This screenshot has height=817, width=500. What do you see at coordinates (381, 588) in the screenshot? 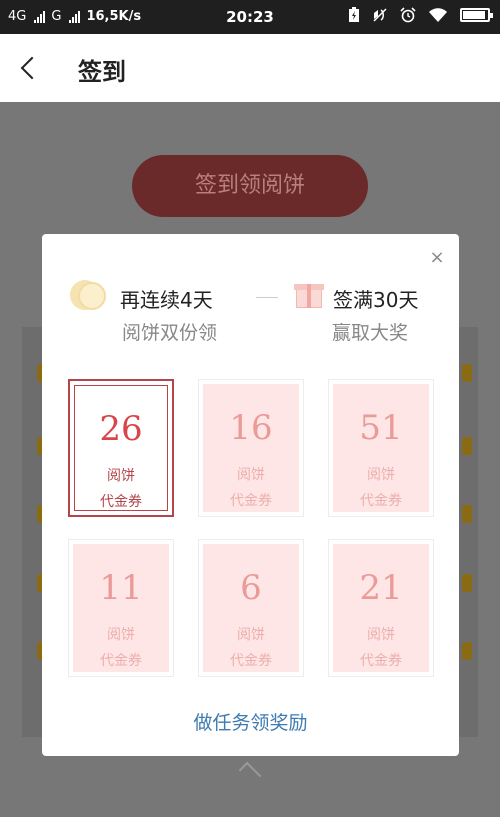
I see `coupon-amount: 21` at bounding box center [381, 588].